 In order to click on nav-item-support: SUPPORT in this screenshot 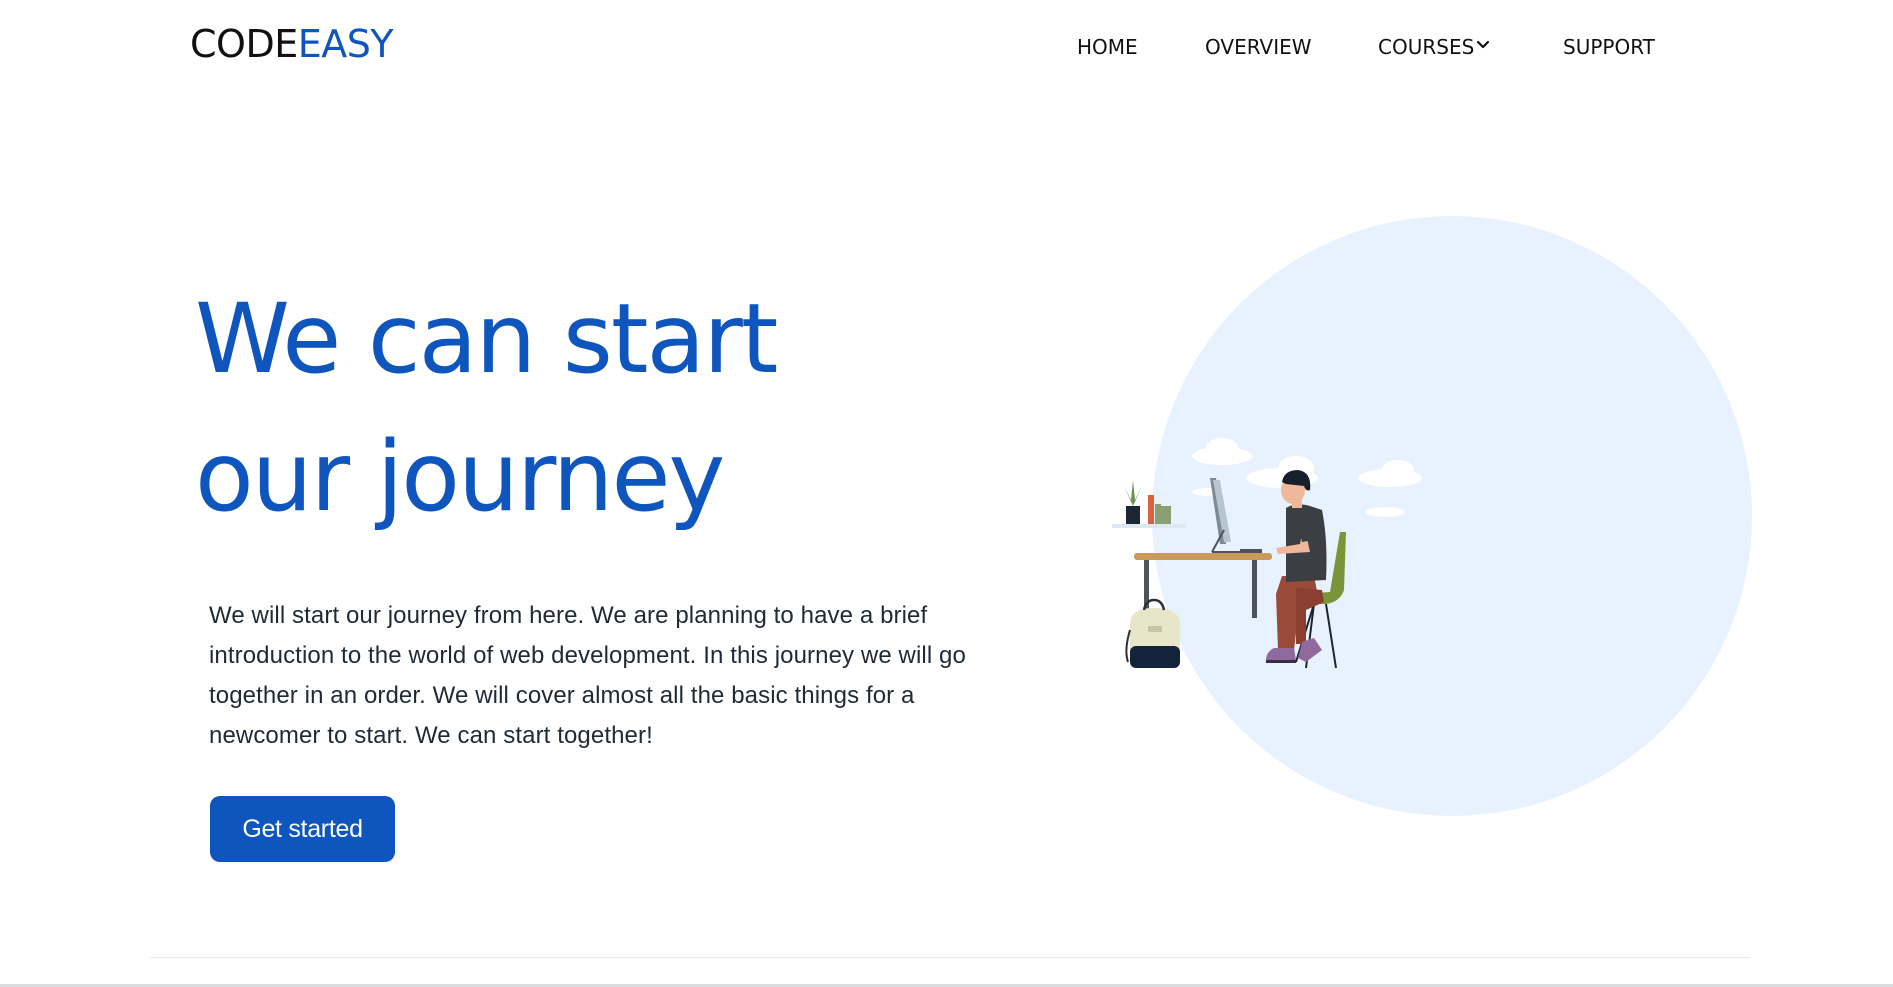, I will do `click(1609, 47)`.